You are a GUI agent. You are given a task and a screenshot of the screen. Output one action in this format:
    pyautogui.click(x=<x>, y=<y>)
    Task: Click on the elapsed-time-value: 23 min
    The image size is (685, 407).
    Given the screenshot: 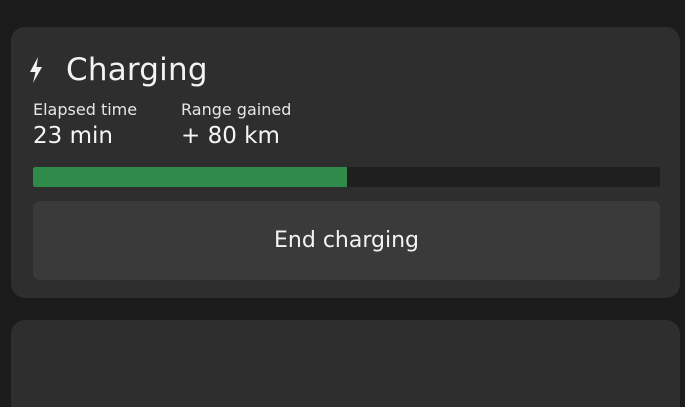 What is the action you would take?
    pyautogui.click(x=73, y=136)
    